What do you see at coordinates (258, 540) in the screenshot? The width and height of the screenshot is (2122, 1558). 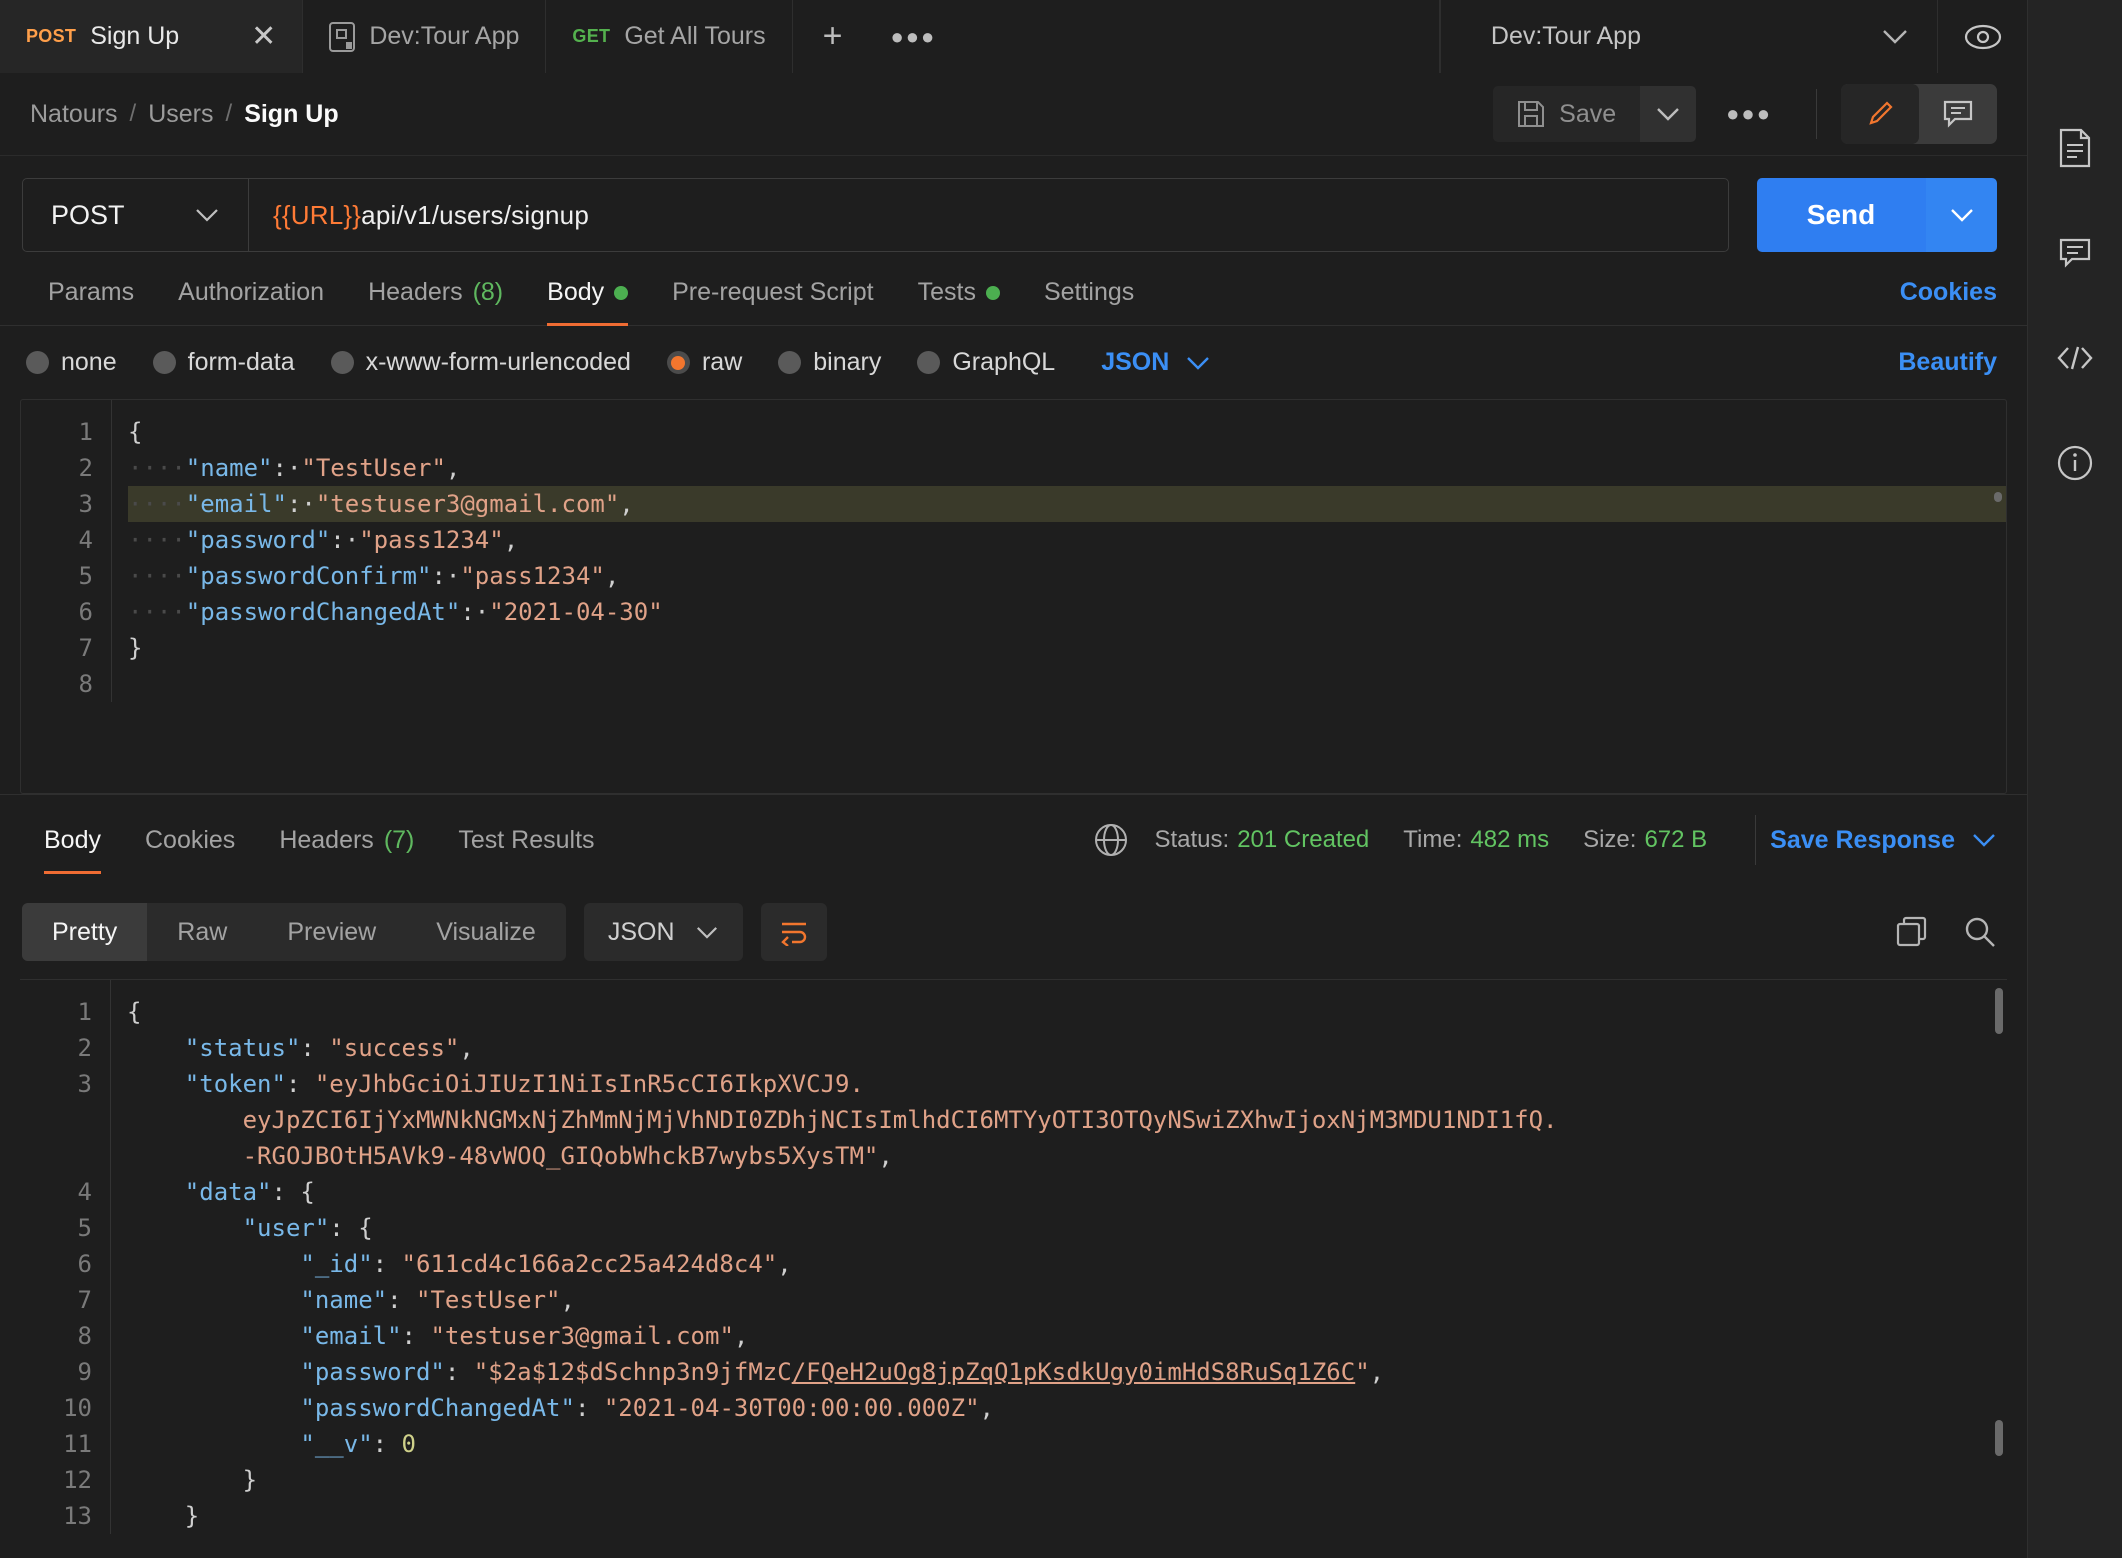 I see `code-token: "password"` at bounding box center [258, 540].